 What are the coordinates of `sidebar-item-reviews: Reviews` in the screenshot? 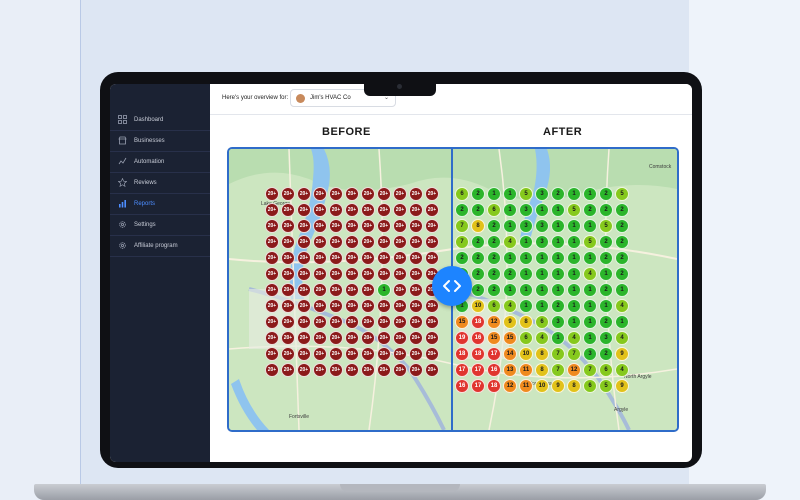 It's located at (160, 183).